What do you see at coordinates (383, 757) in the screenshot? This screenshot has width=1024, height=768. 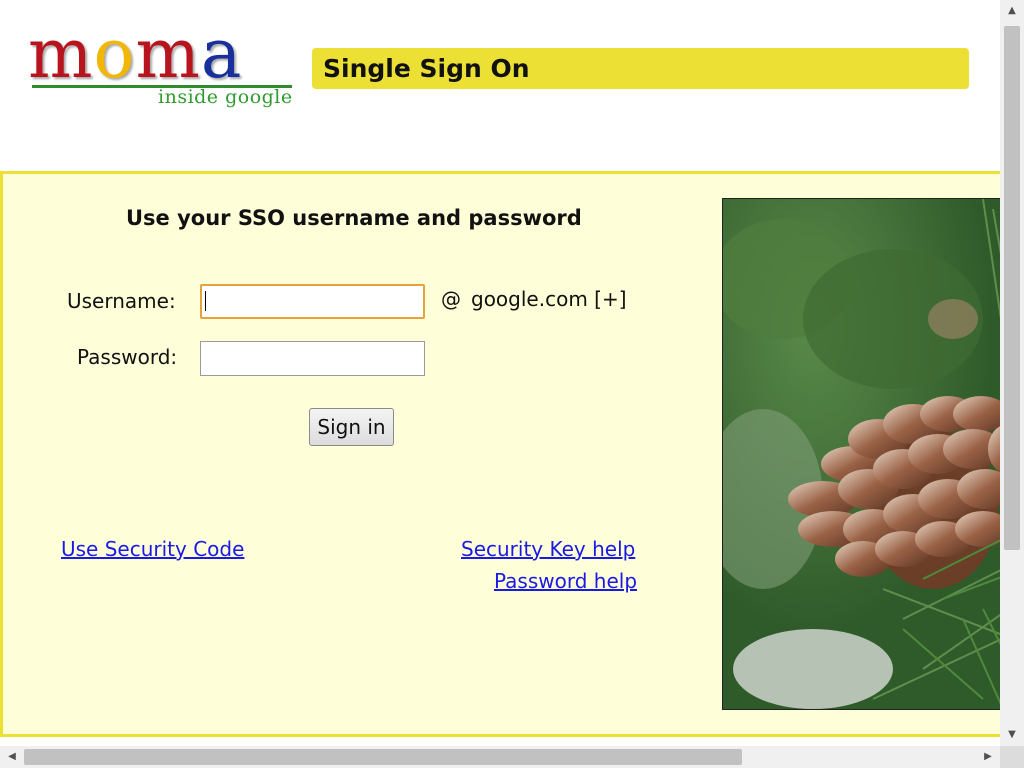 I see `horizontal-scroll-thumb` at bounding box center [383, 757].